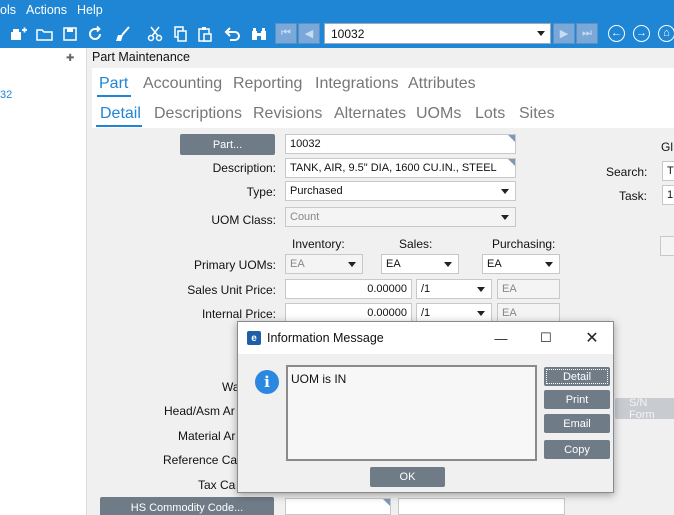 The height and width of the screenshot is (515, 674). I want to click on ok-button: OK, so click(407, 477).